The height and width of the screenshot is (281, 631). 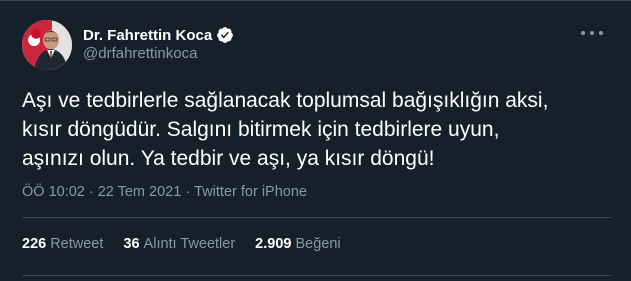 I want to click on author-handle: @drfahrettinkoca, so click(x=140, y=53).